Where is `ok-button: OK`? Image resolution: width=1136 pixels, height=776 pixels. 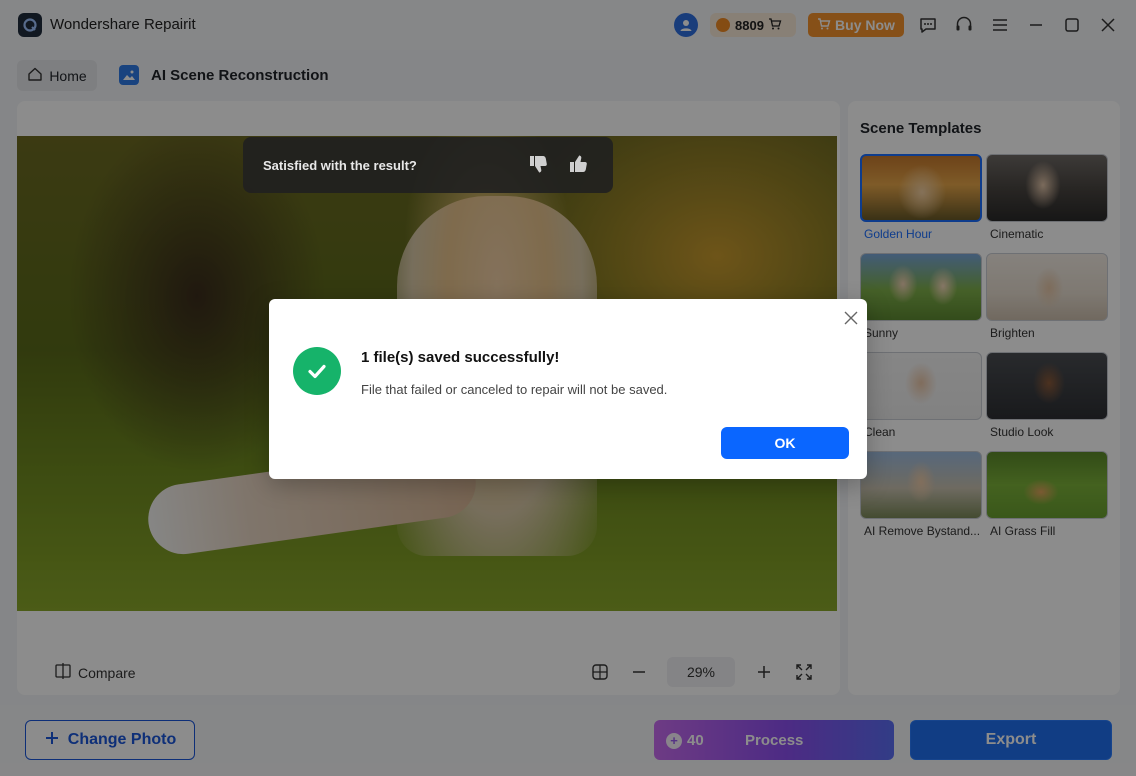
ok-button: OK is located at coordinates (785, 443).